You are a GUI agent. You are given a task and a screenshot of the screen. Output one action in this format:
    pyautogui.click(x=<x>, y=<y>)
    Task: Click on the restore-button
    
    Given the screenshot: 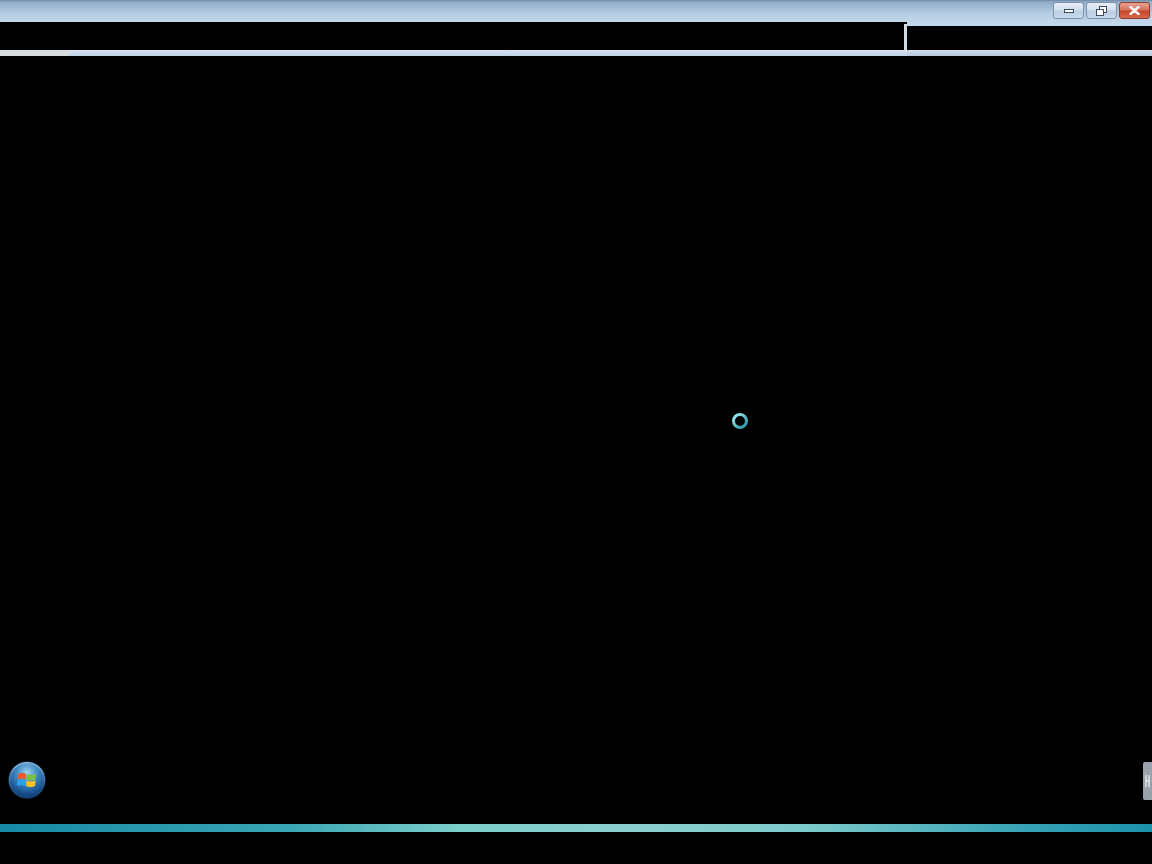 What is the action you would take?
    pyautogui.click(x=1101, y=10)
    